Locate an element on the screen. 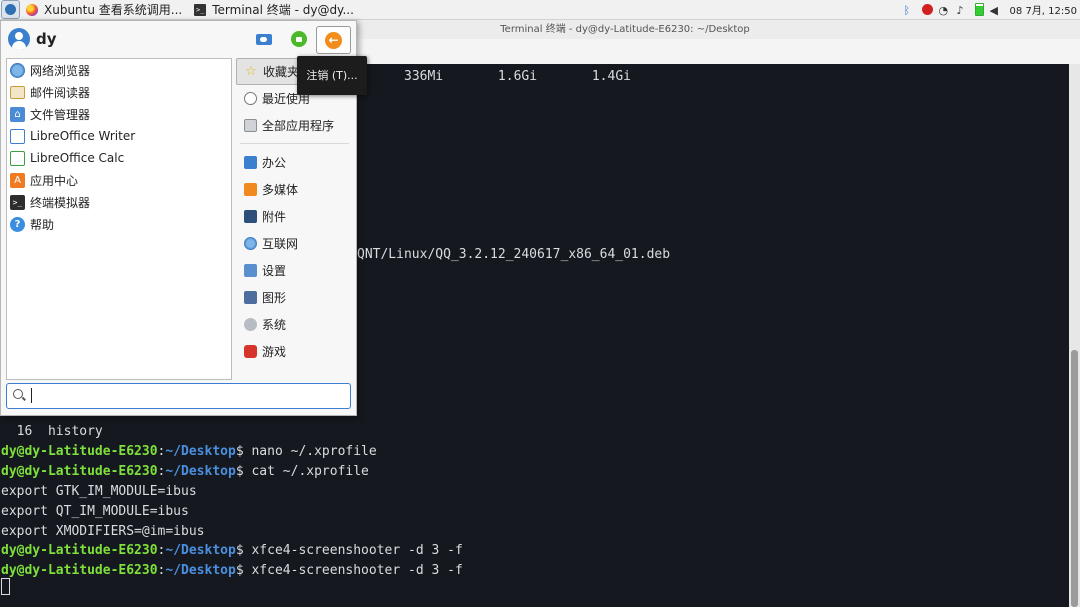 This screenshot has height=607, width=1080. category-system: 系统 is located at coordinates (294, 324).